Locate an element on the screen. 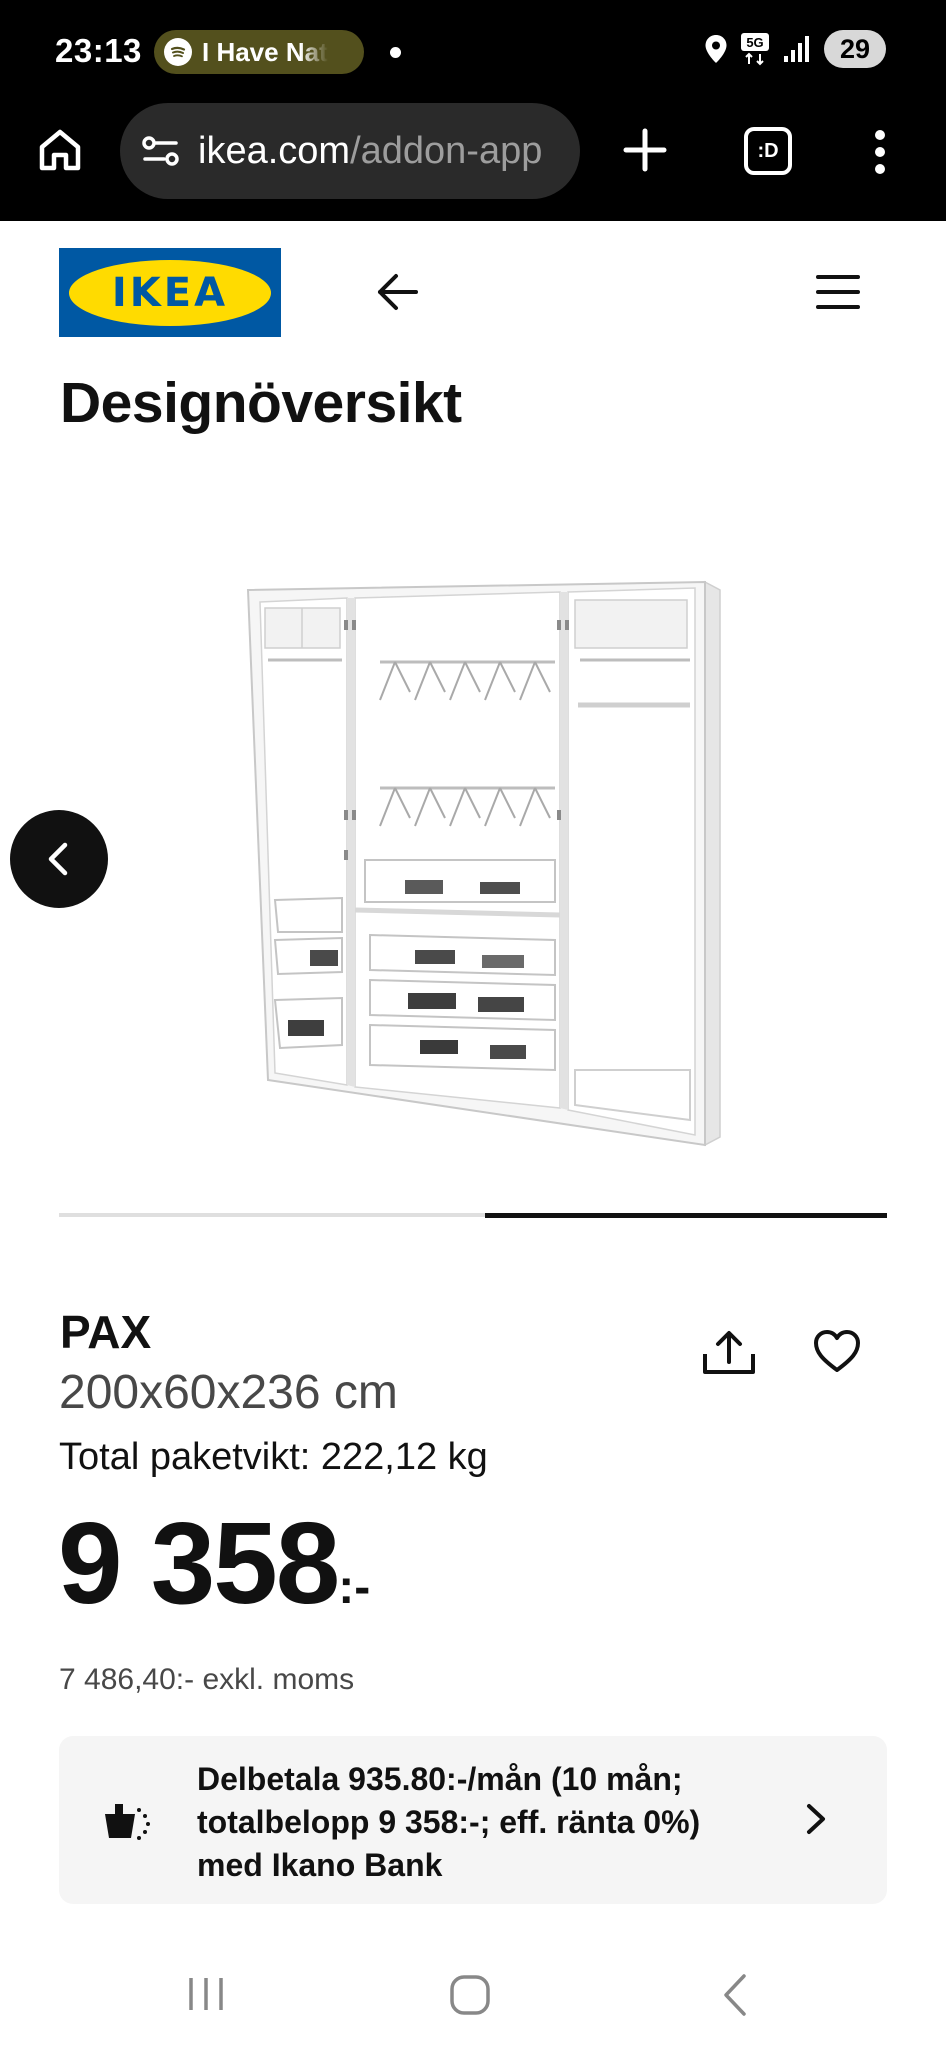 Image resolution: width=946 pixels, height=2049 pixels. tab-switcher-button: :D is located at coordinates (768, 151).